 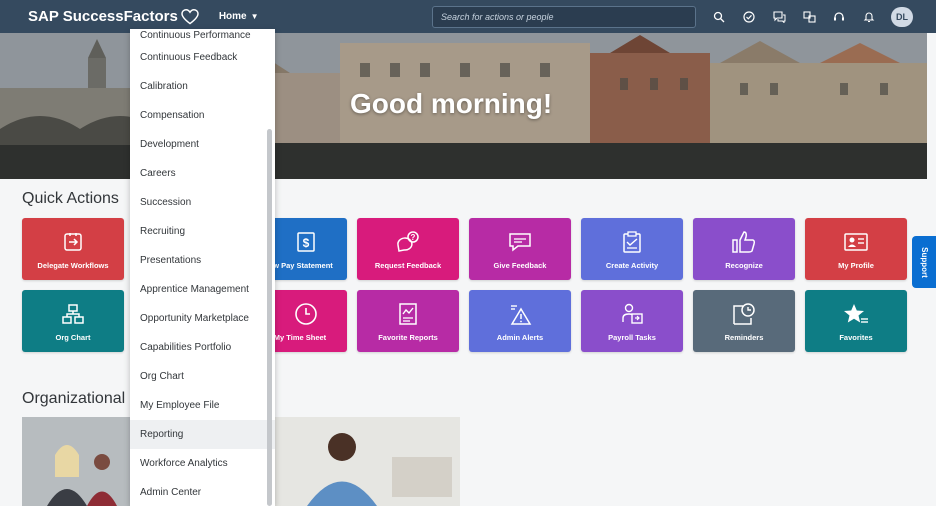 What do you see at coordinates (408, 337) in the screenshot?
I see `tile-label: Favorite Reports` at bounding box center [408, 337].